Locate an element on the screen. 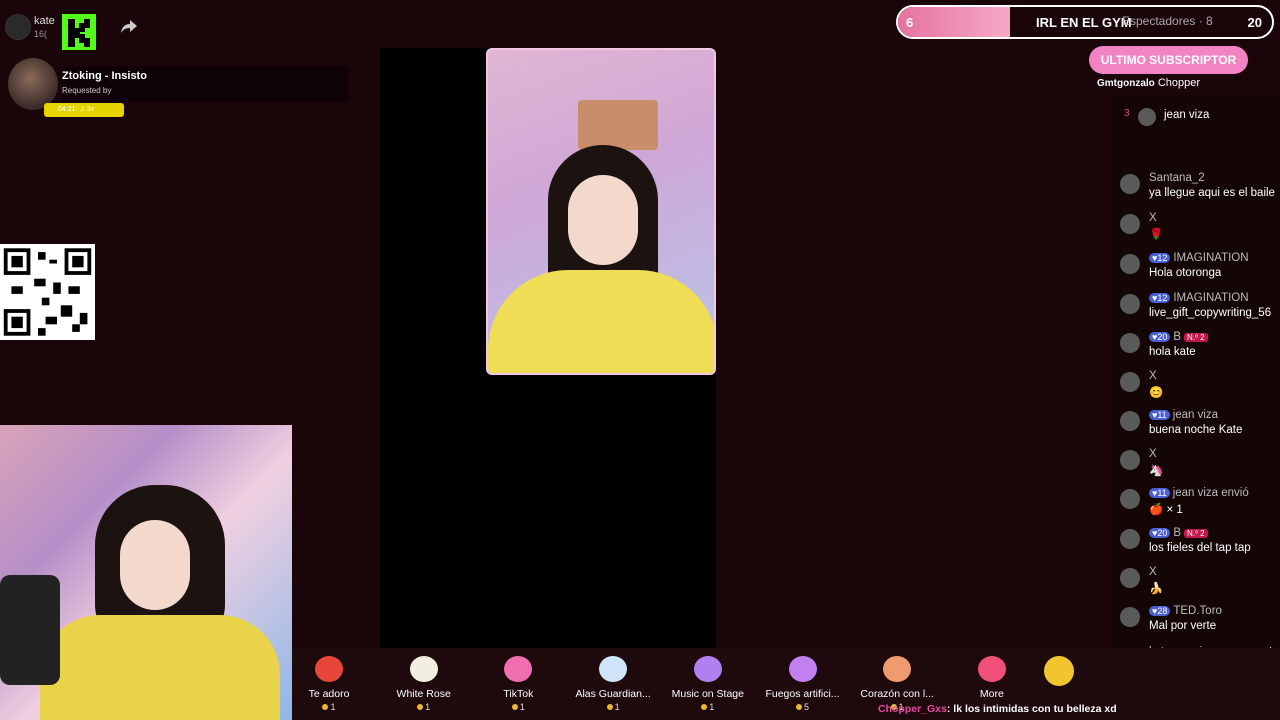  chat-text: buena noche Kate is located at coordinates (1196, 430).